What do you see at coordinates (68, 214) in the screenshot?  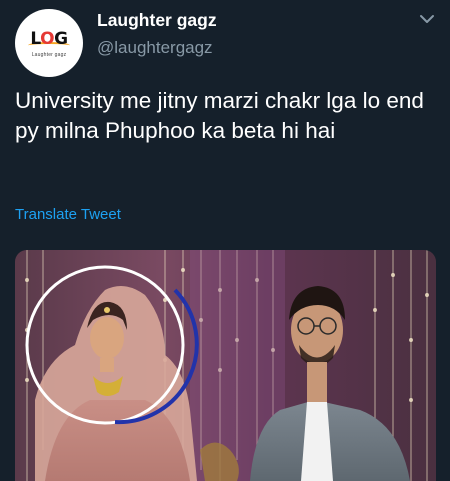 I see `translate-tweet-link: Translate Tweet` at bounding box center [68, 214].